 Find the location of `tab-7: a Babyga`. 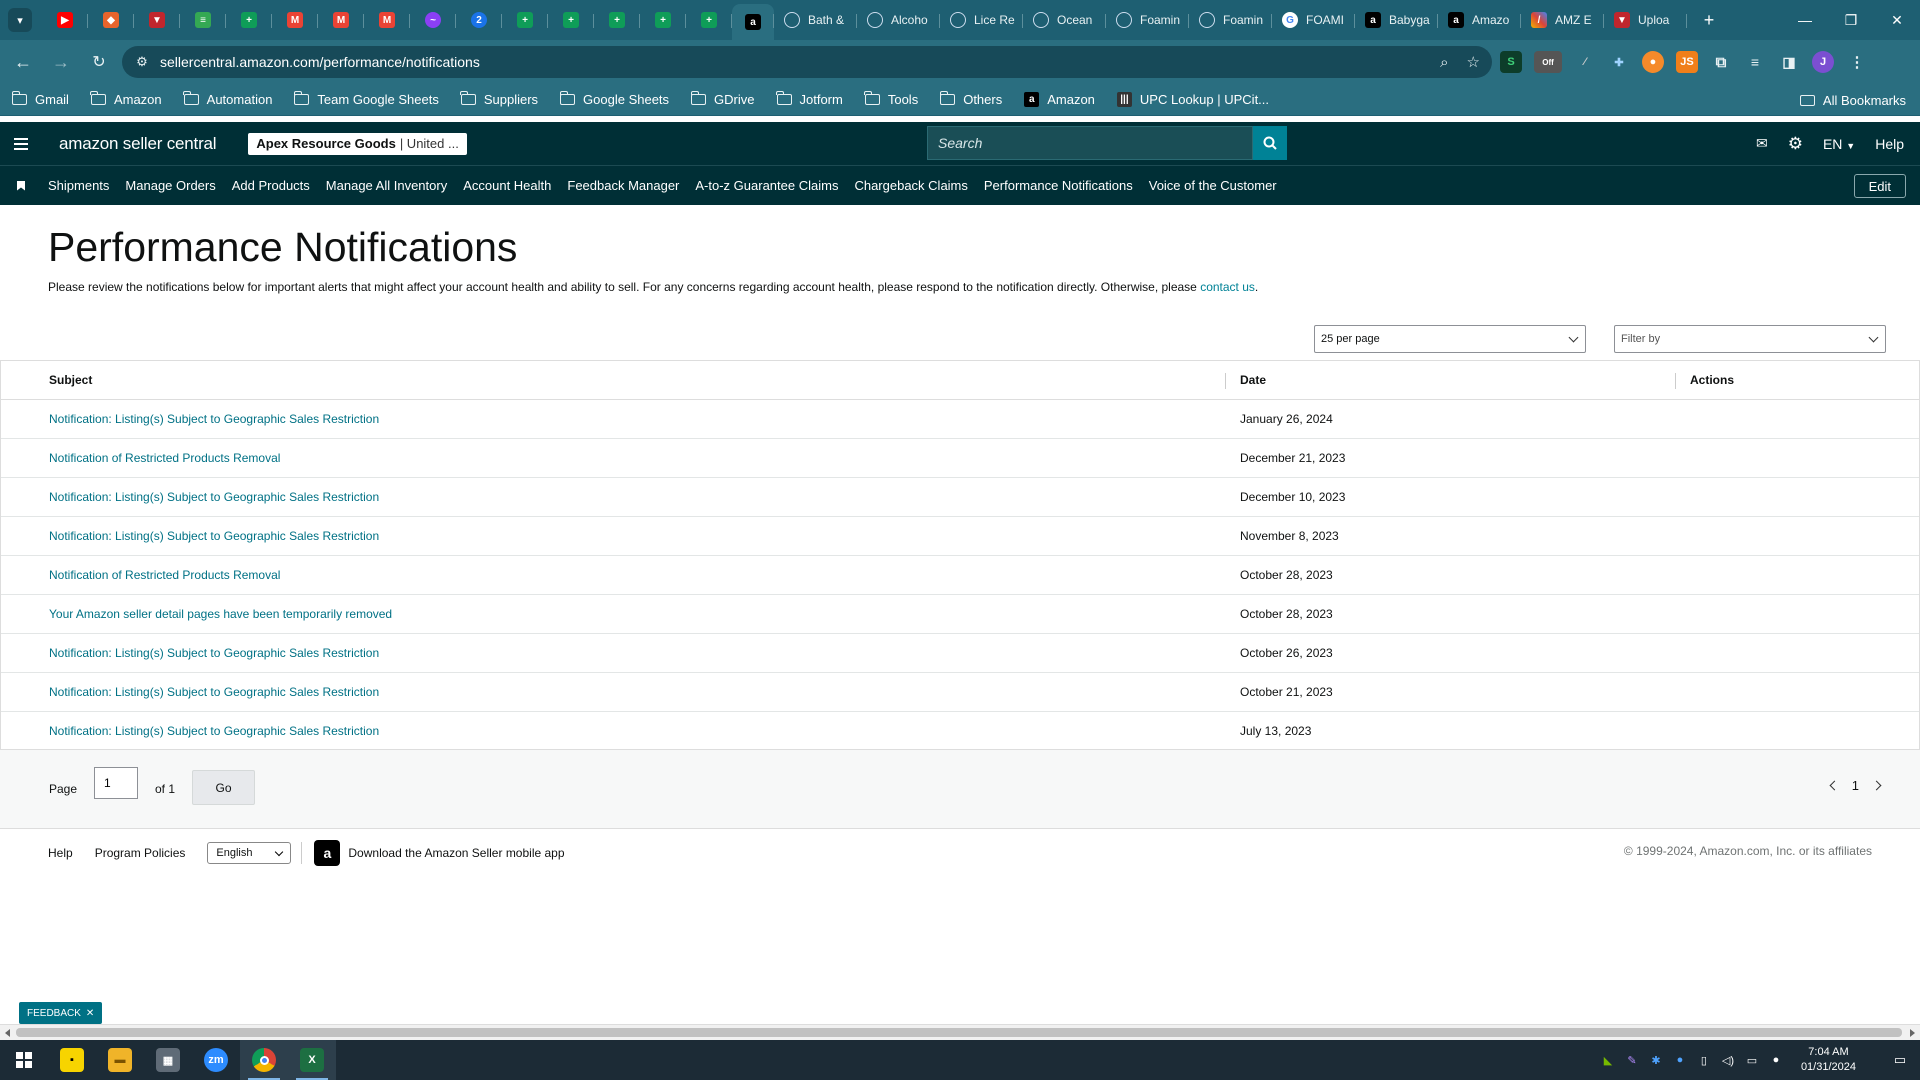

tab-7: a Babyga is located at coordinates (1396, 20).